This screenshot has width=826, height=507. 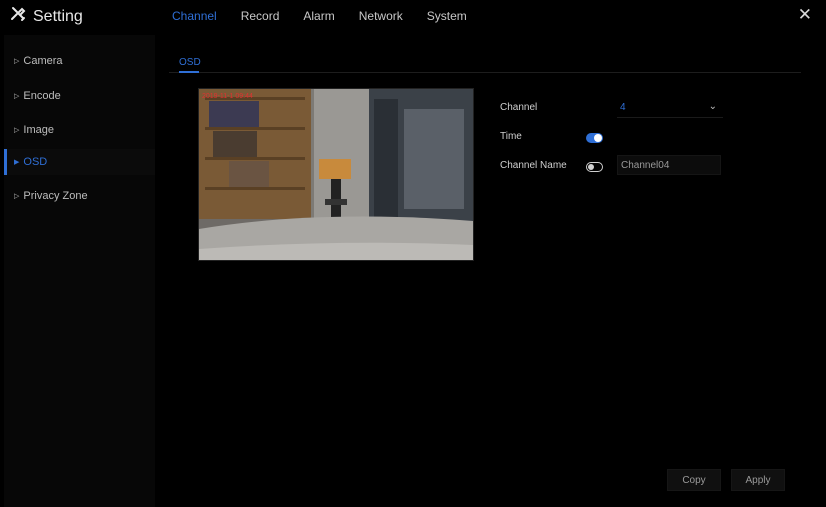 What do you see at coordinates (79, 61) in the screenshot?
I see `sidebar-item-camera: ▷ Camera` at bounding box center [79, 61].